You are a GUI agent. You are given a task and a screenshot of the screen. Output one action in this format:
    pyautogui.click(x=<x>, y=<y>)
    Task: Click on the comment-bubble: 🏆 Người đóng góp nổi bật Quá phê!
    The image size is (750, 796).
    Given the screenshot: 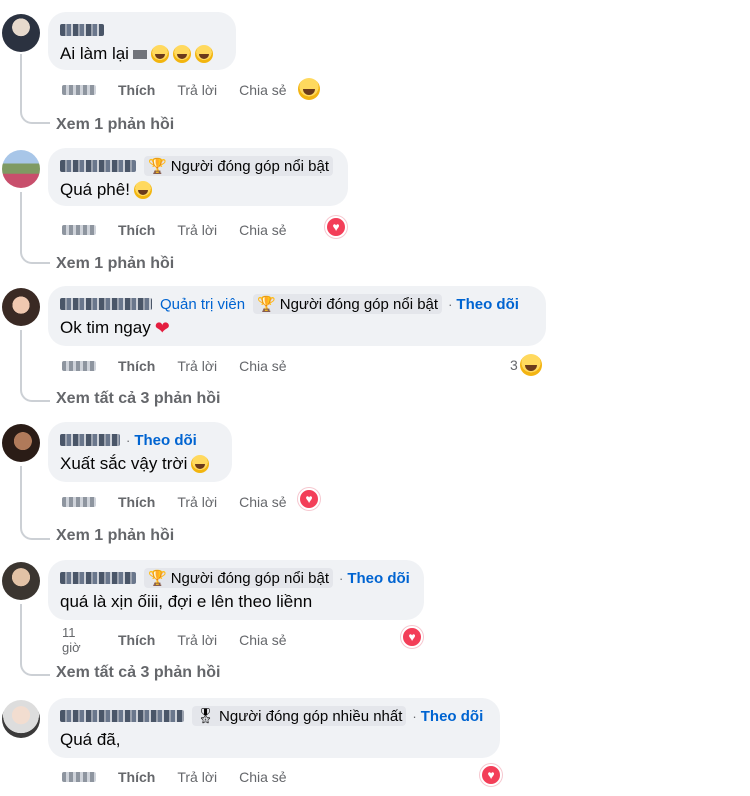 What is the action you would take?
    pyautogui.click(x=198, y=177)
    